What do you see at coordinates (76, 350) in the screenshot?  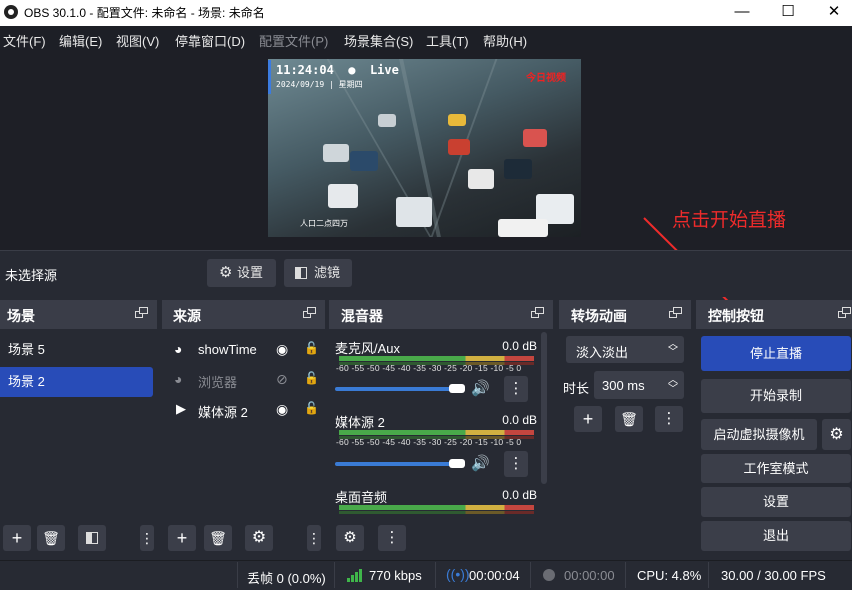 I see `scene-item: 场景 5` at bounding box center [76, 350].